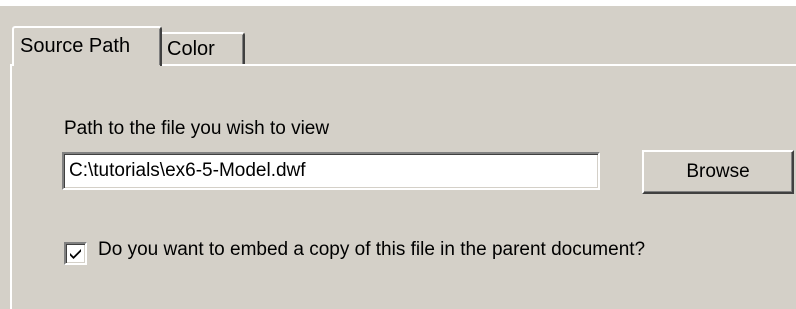 The height and width of the screenshot is (309, 796). What do you see at coordinates (75, 46) in the screenshot?
I see `tab-source-path-label: Source Path` at bounding box center [75, 46].